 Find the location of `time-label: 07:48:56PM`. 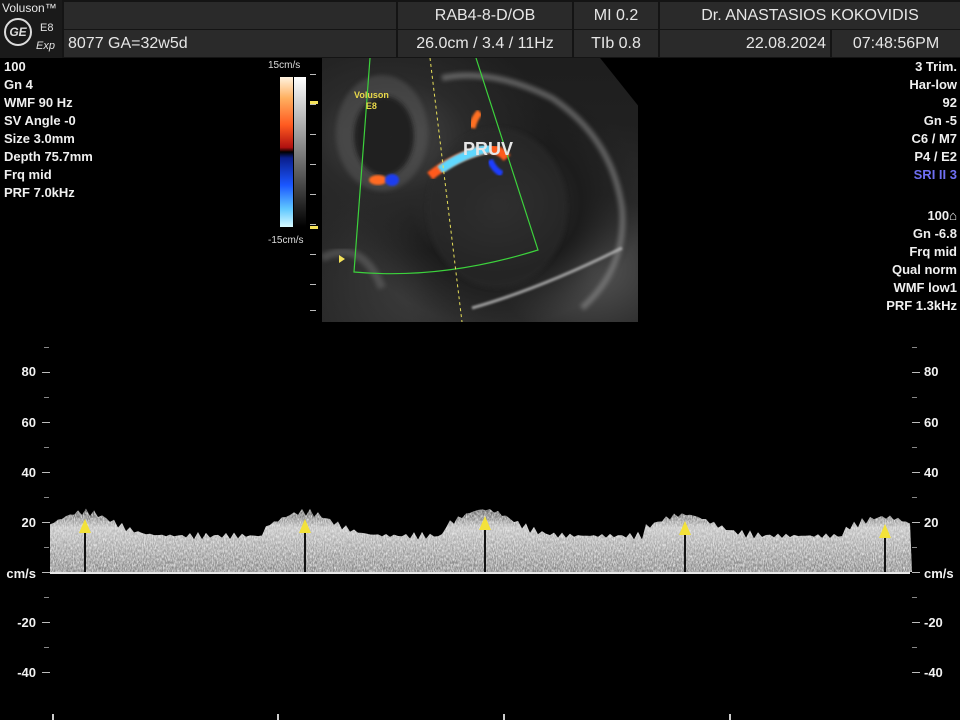

time-label: 07:48:56PM is located at coordinates (896, 43).